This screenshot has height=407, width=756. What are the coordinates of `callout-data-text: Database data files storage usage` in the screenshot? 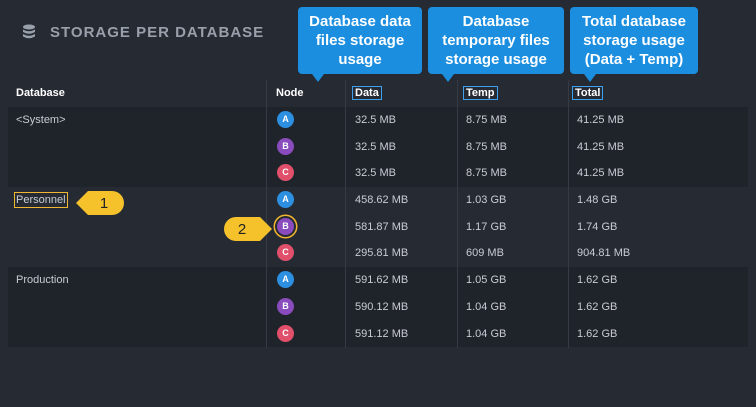 It's located at (360, 40).